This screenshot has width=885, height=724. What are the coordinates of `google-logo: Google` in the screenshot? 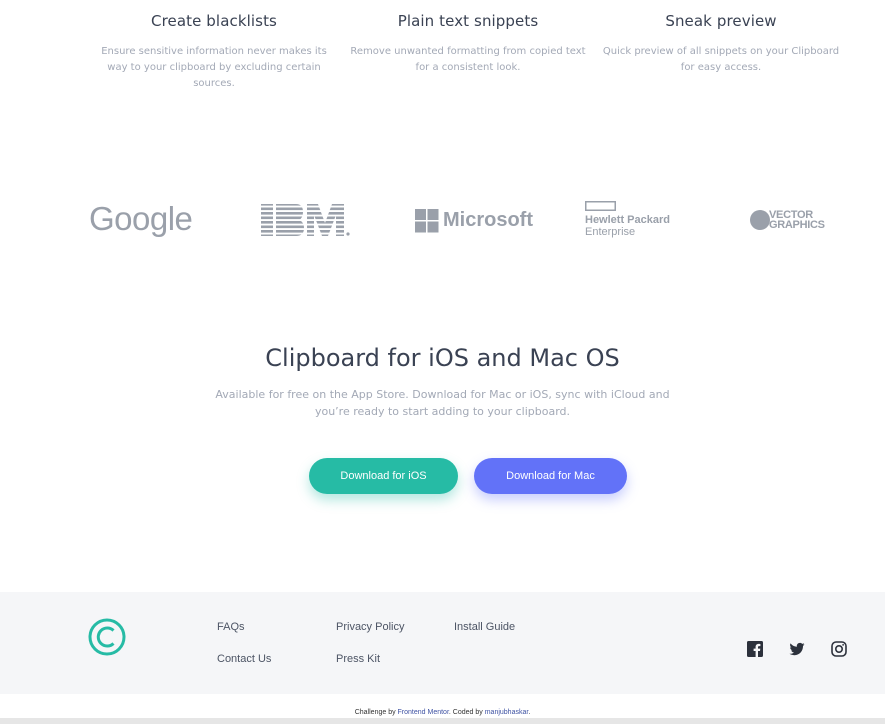 It's located at (141, 219).